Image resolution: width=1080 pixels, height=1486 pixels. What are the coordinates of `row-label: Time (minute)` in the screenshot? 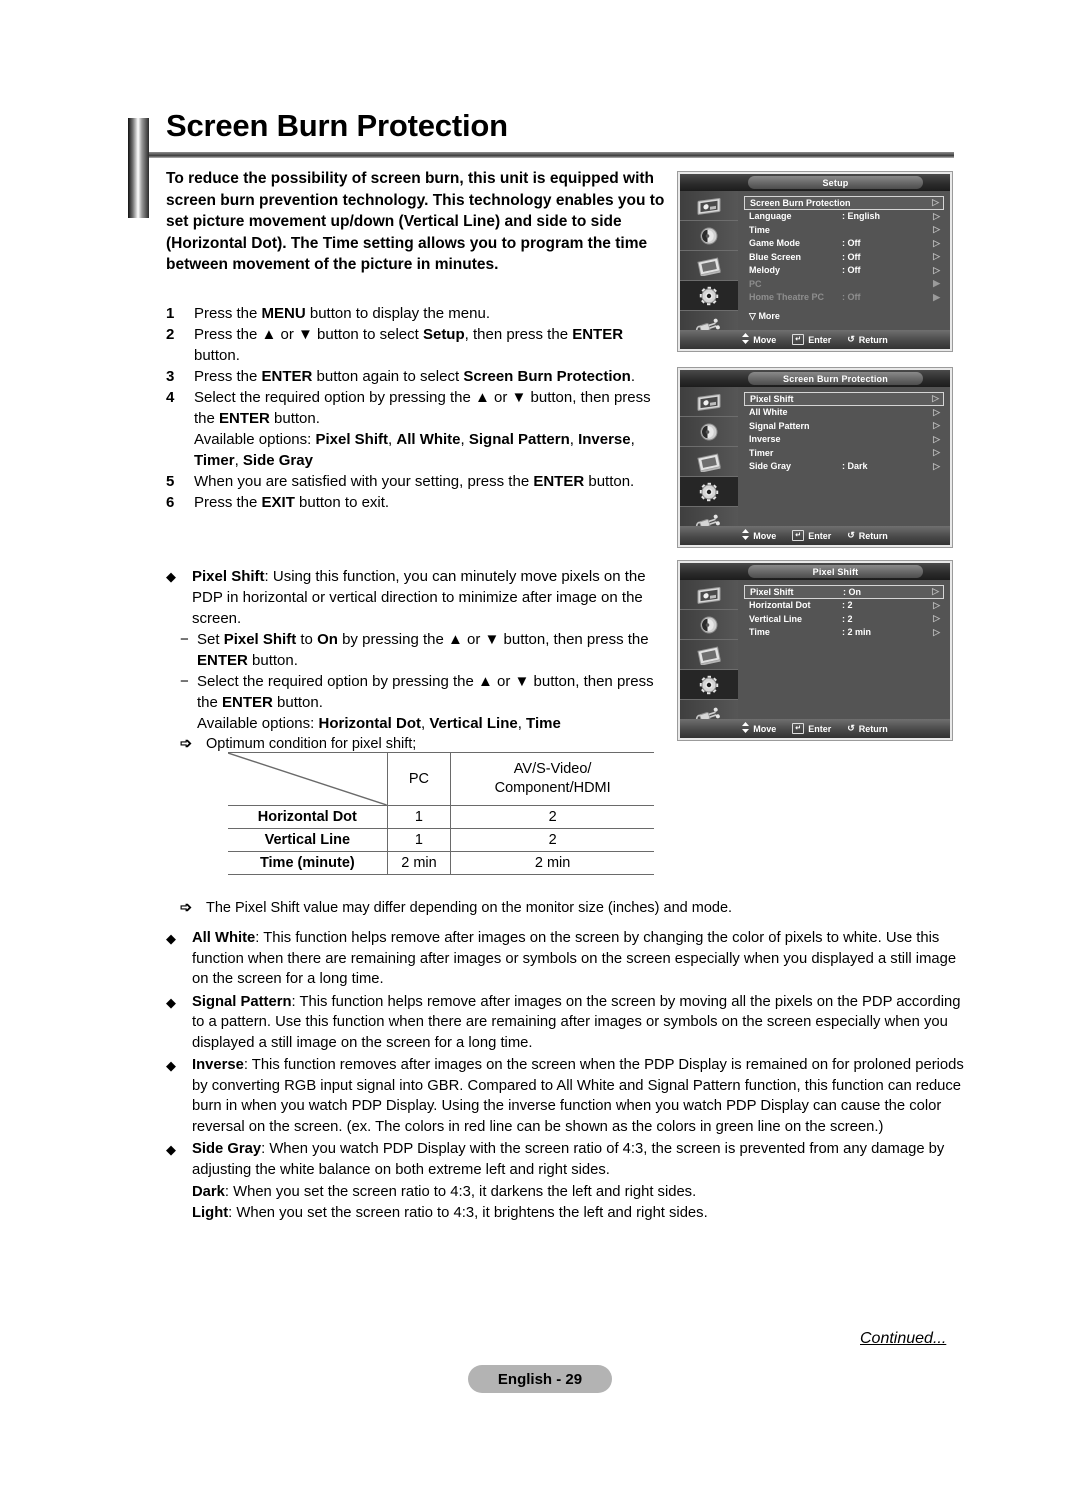 It's located at (308, 863).